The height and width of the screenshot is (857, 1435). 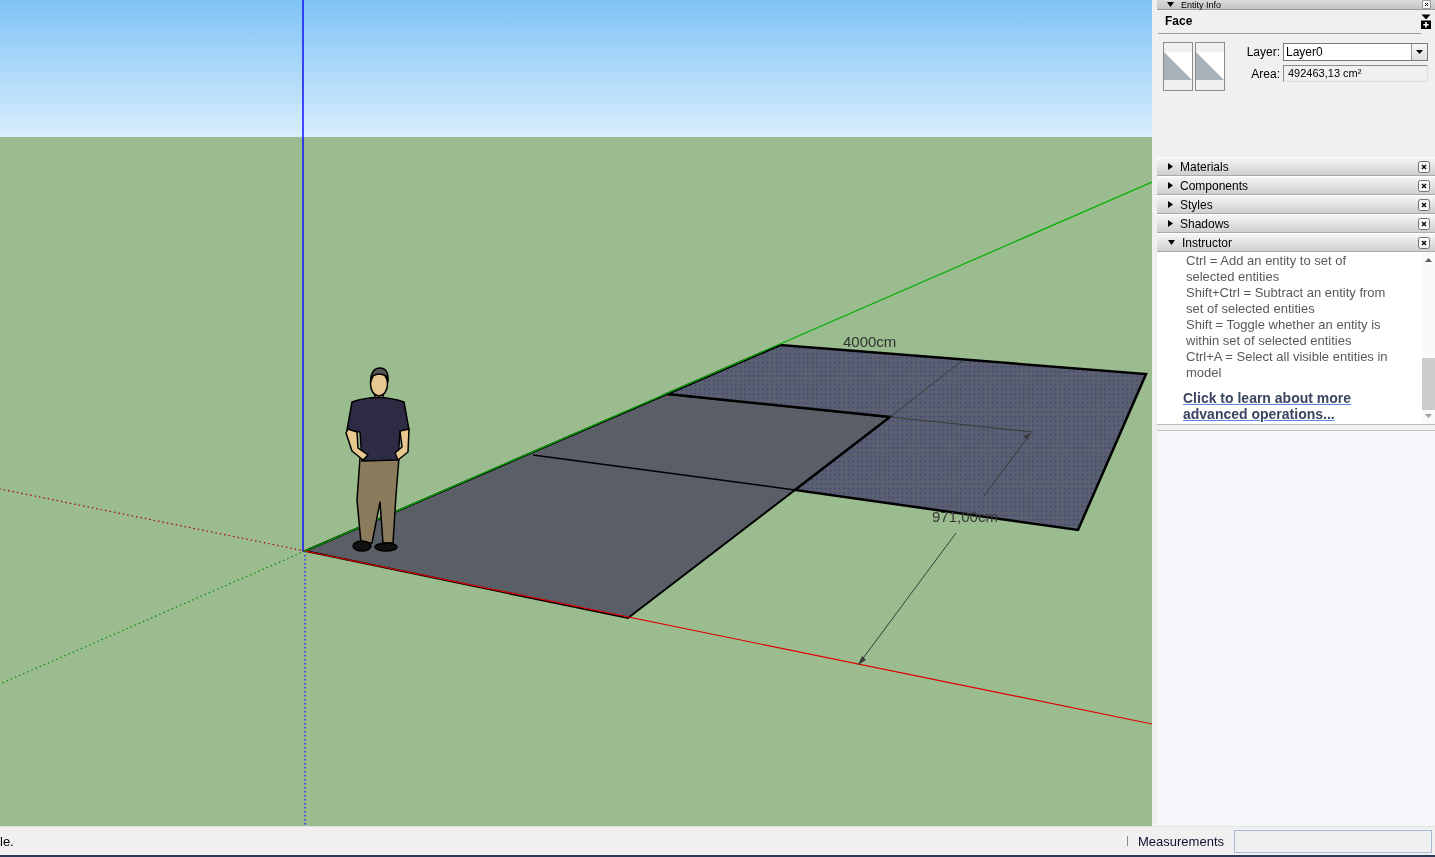 I want to click on measurements-label: Measurements, so click(x=1181, y=841).